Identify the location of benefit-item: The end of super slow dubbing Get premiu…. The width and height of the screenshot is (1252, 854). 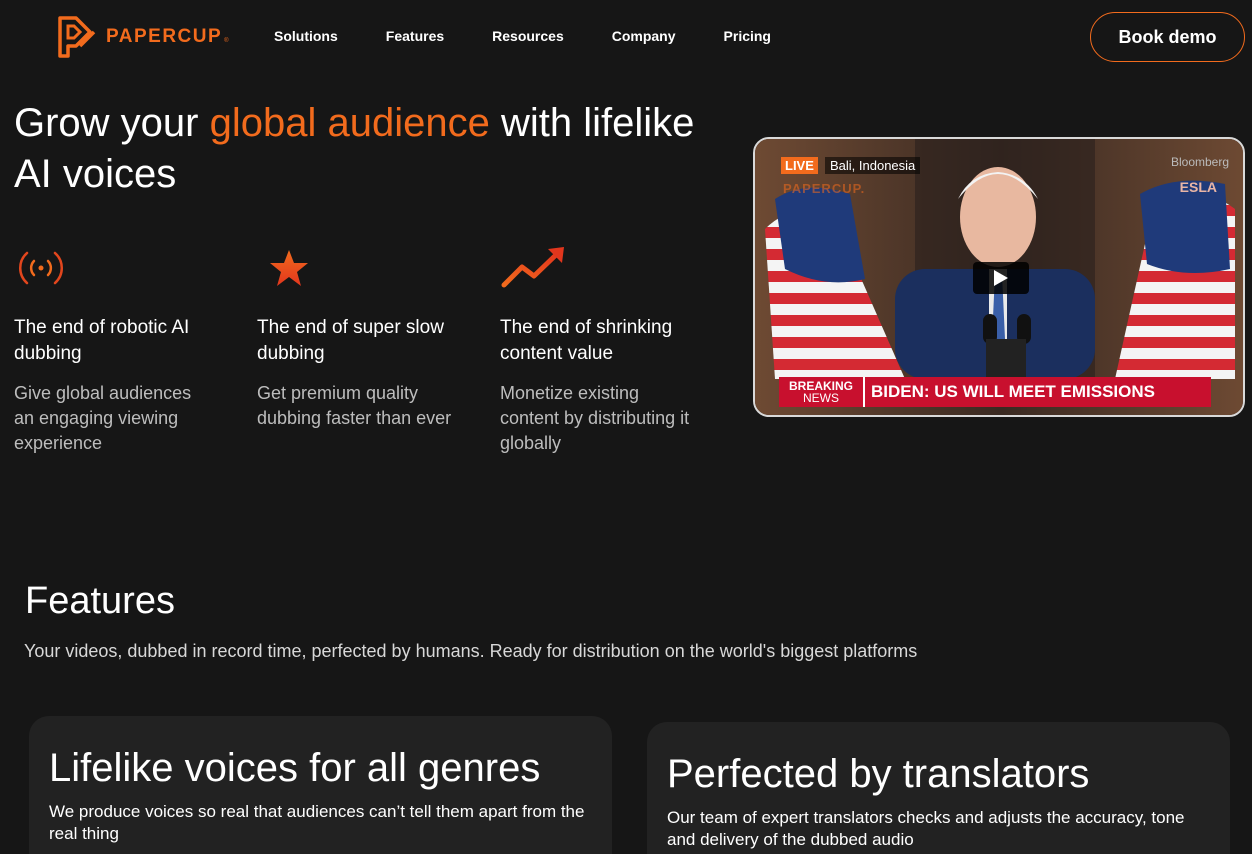
(378, 349).